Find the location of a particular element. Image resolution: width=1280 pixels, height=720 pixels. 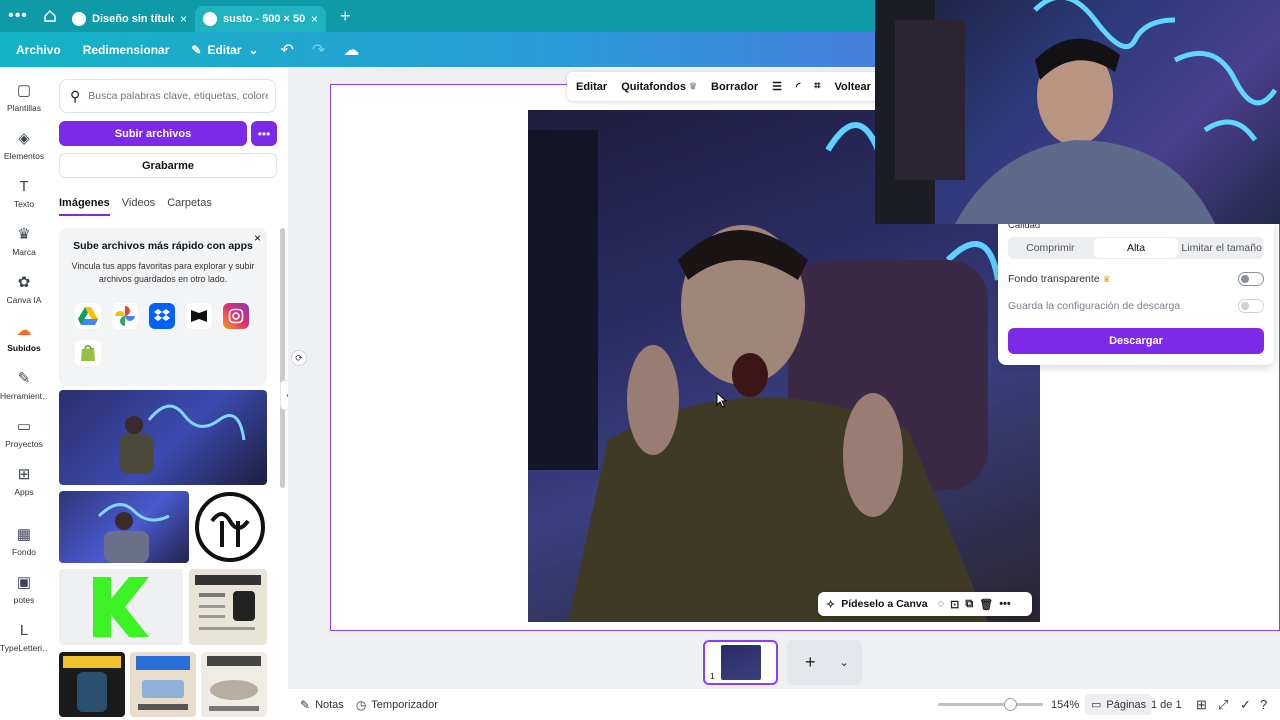

more-options-icon: ••• is located at coordinates (1005, 604).